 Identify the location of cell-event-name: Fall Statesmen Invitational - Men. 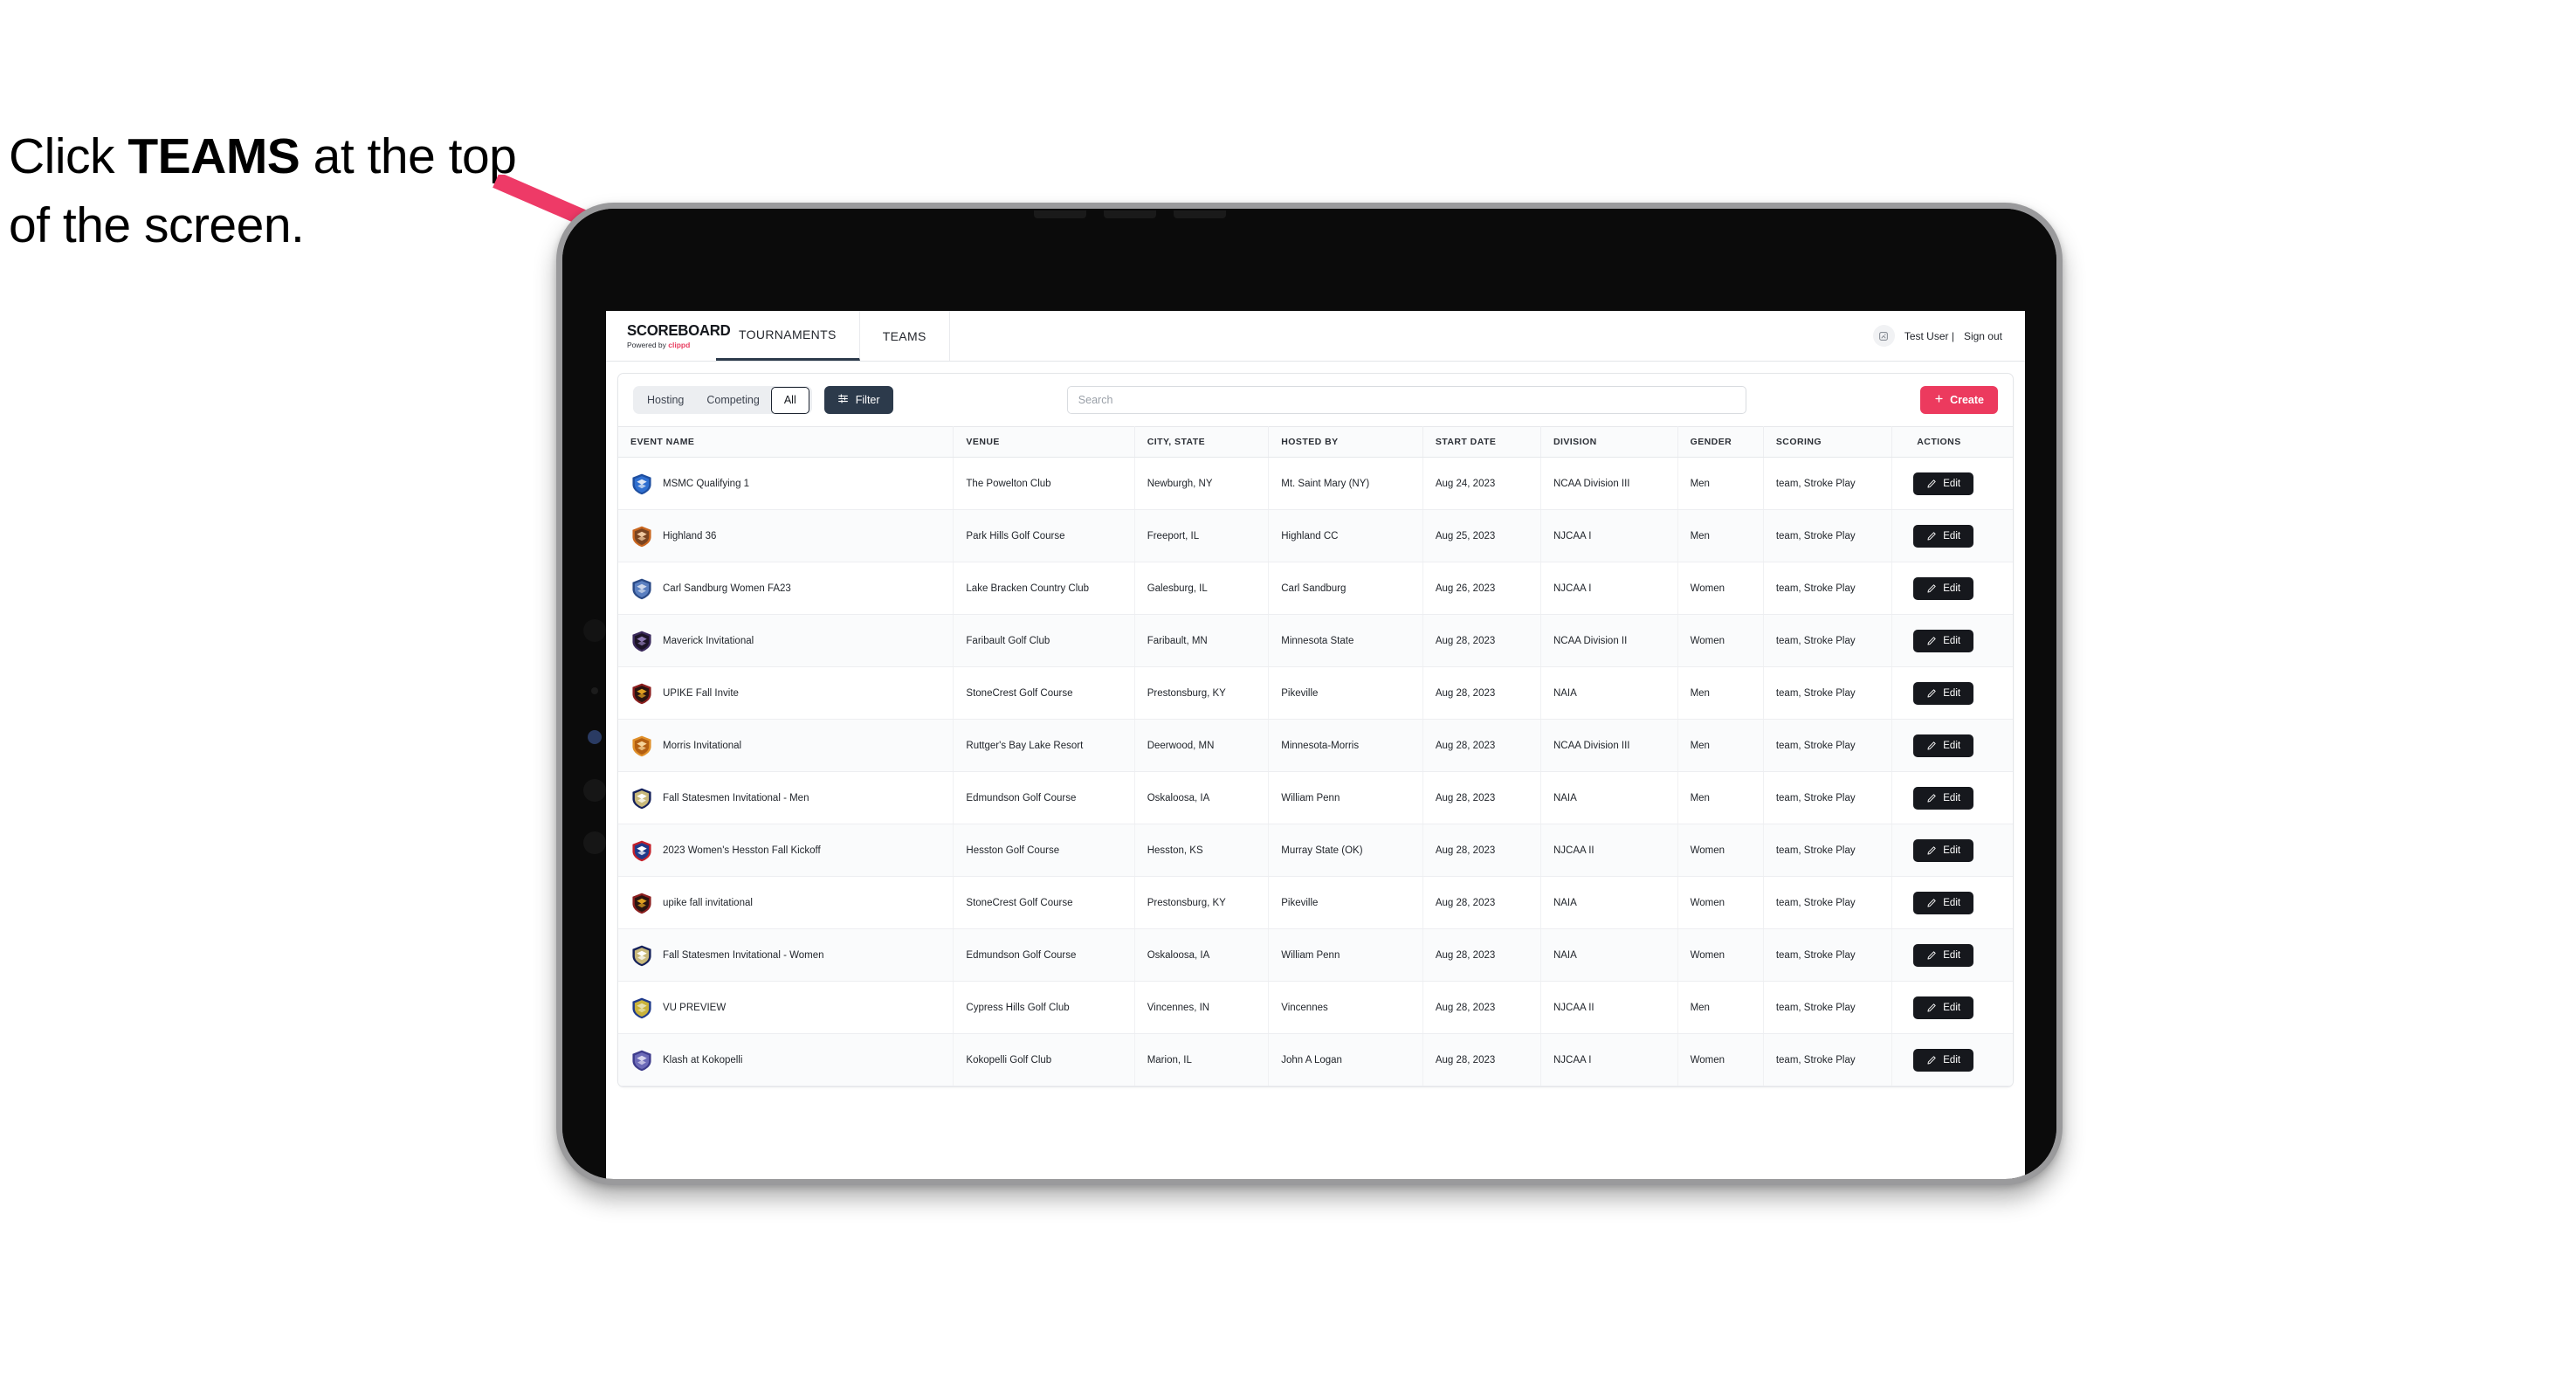
(786, 797).